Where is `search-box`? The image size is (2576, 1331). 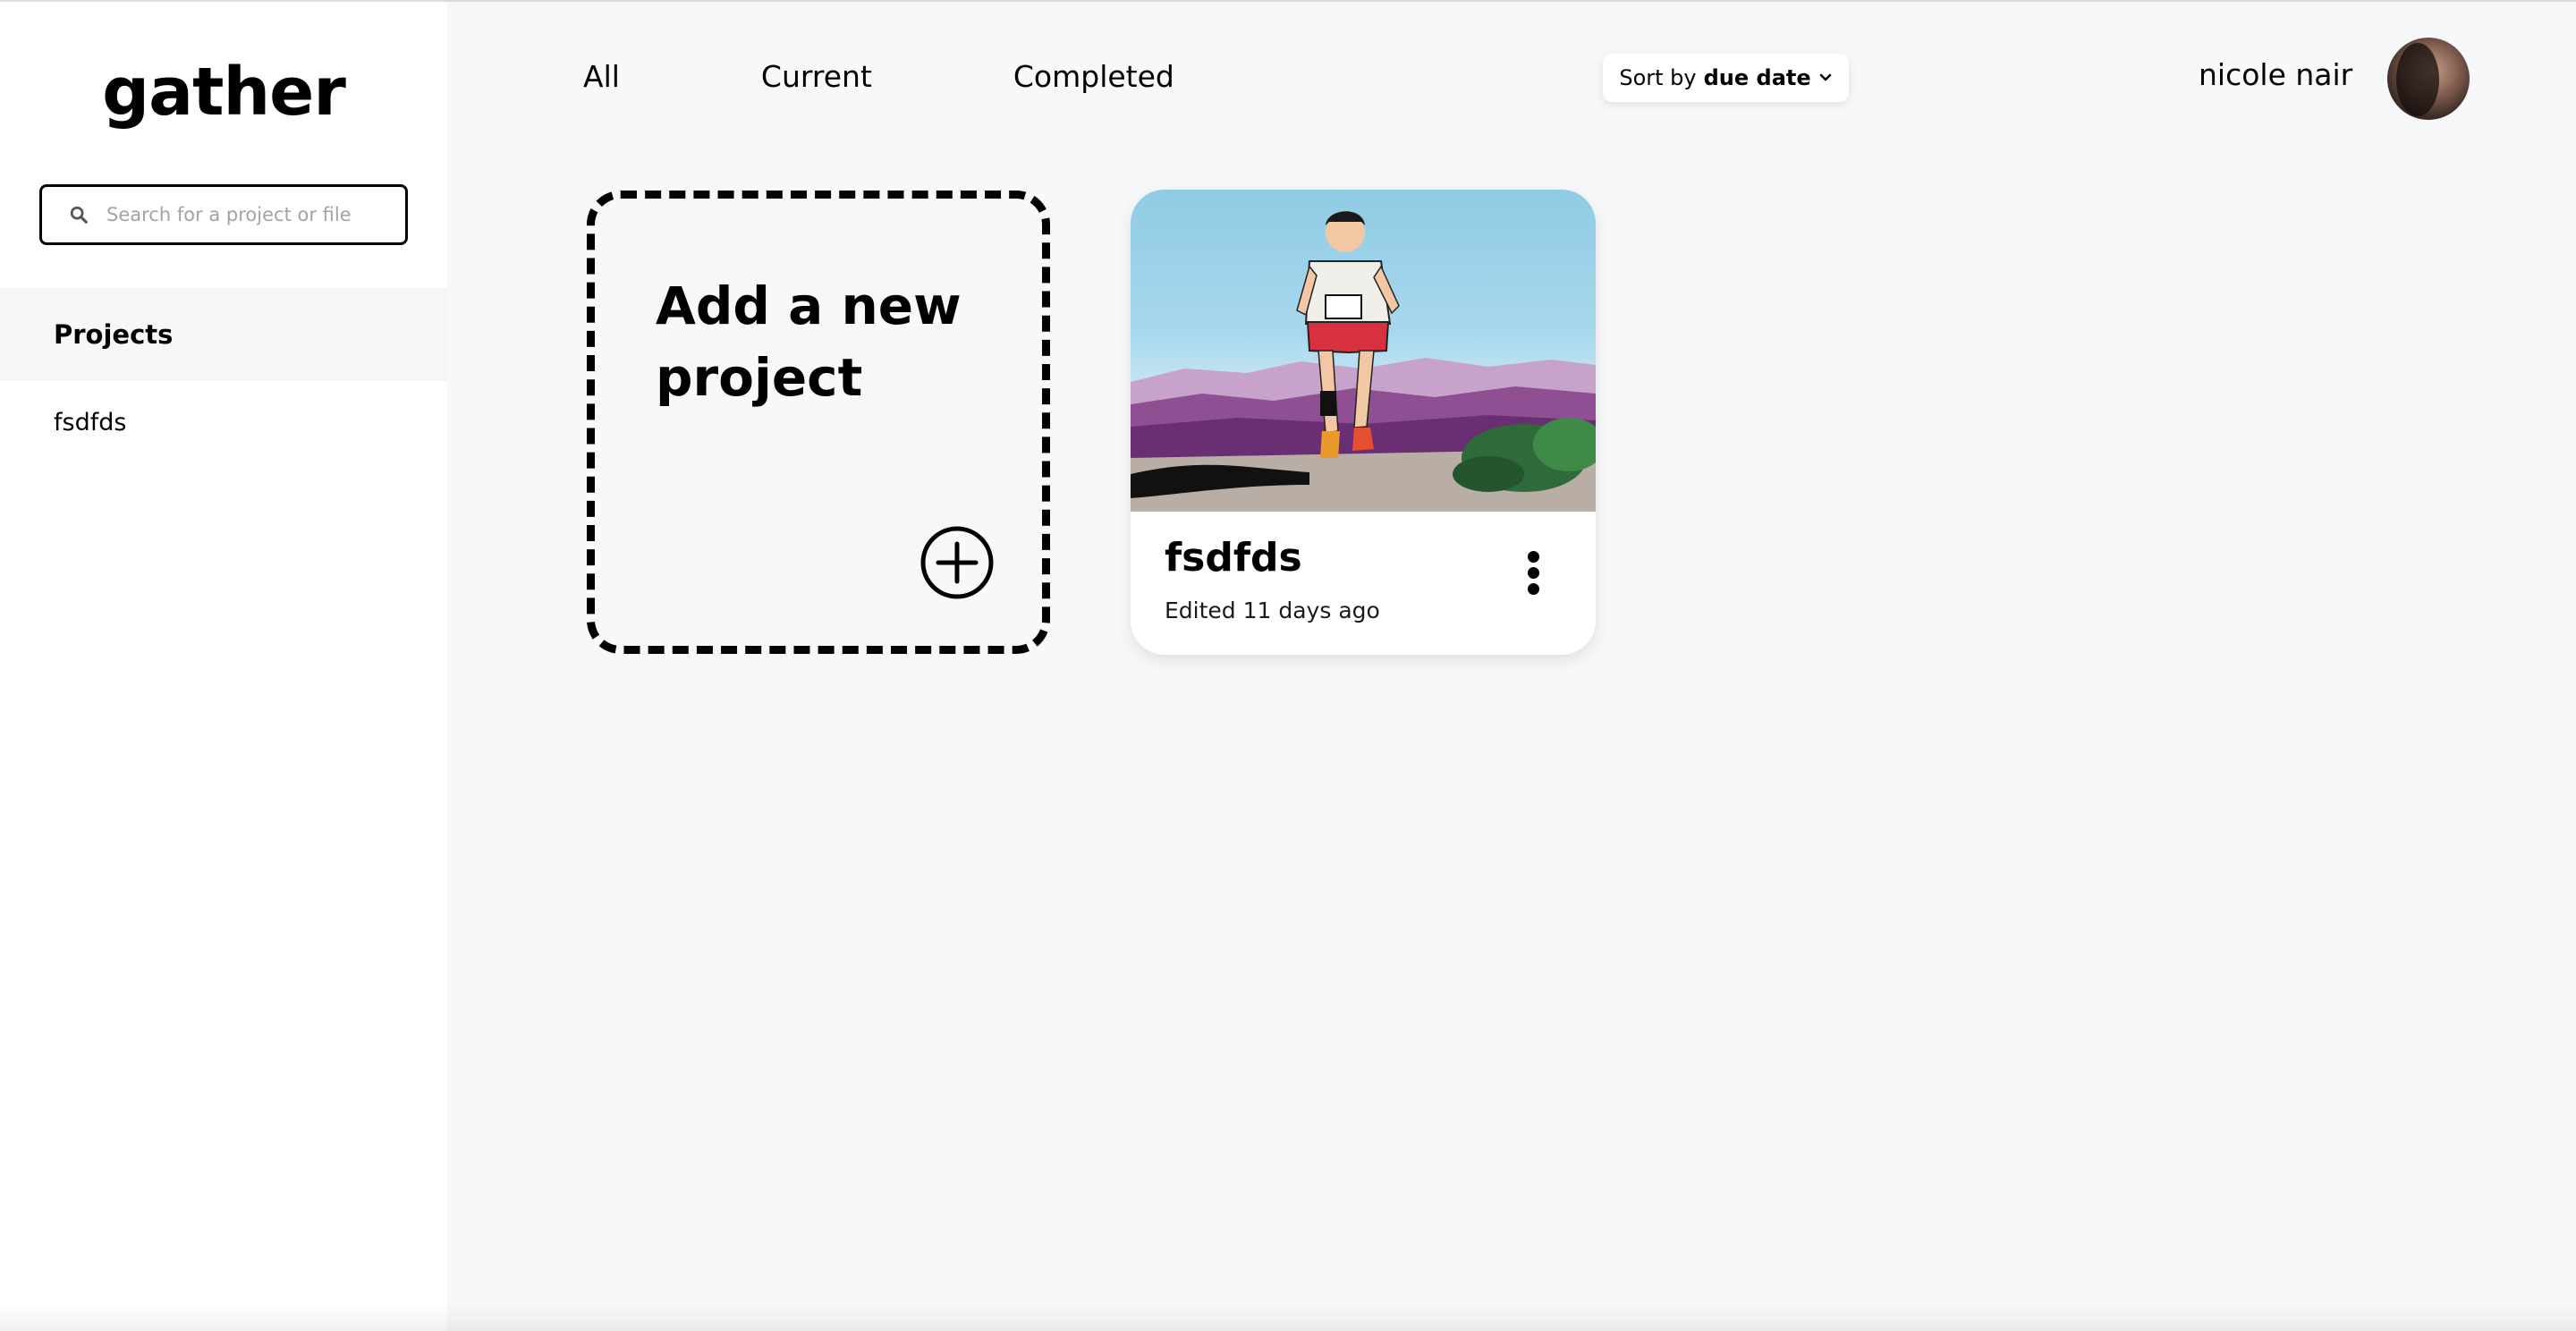
search-box is located at coordinates (223, 215).